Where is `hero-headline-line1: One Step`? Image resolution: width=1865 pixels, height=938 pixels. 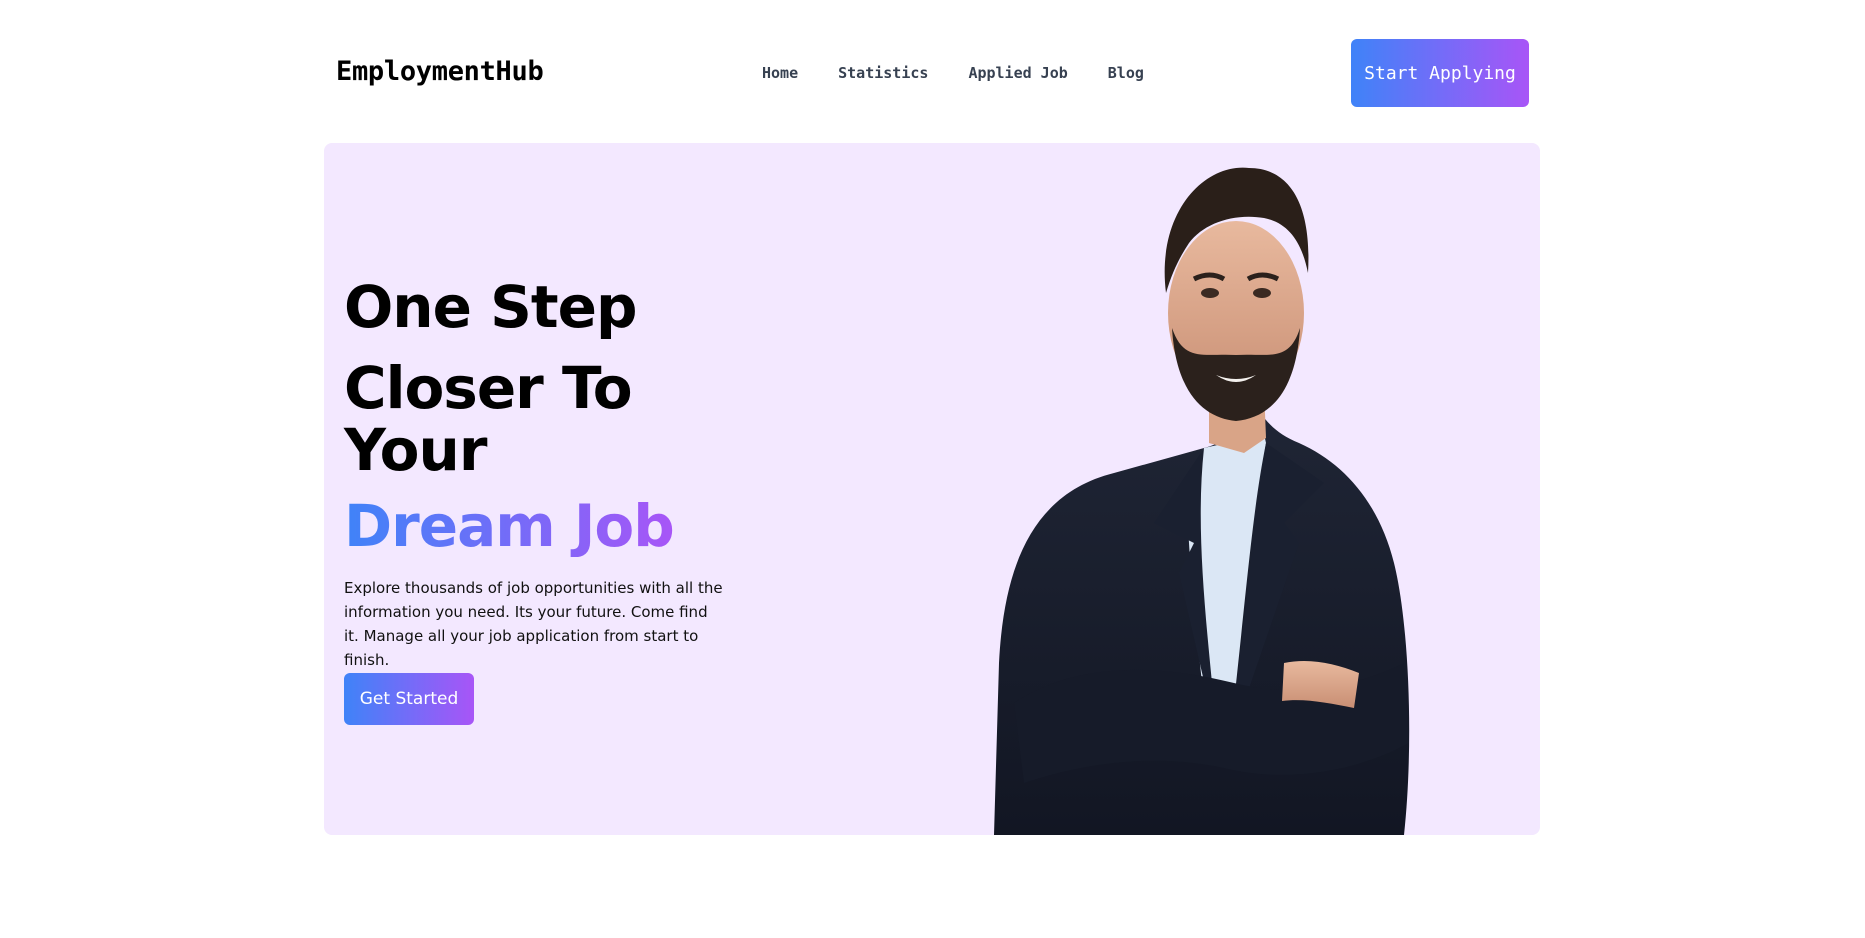 hero-headline-line1: One Step is located at coordinates (490, 307).